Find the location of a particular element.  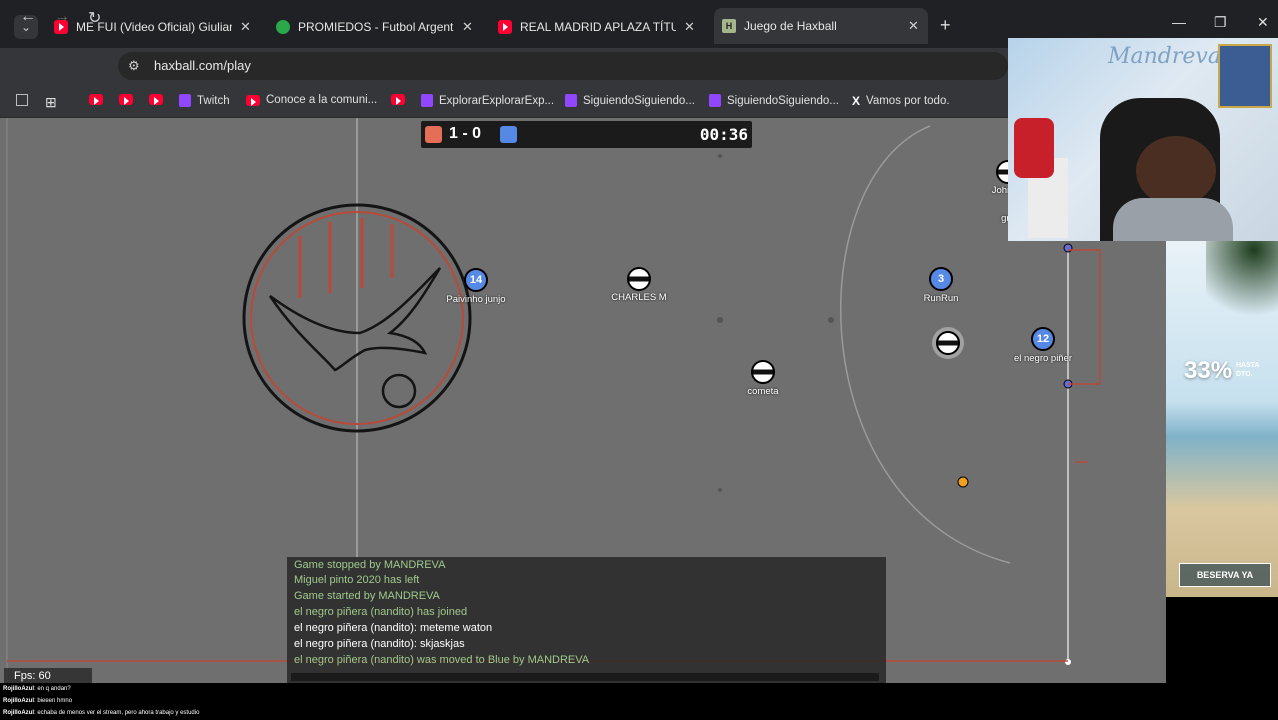

overlay-blank is located at coordinates (1222, 640).